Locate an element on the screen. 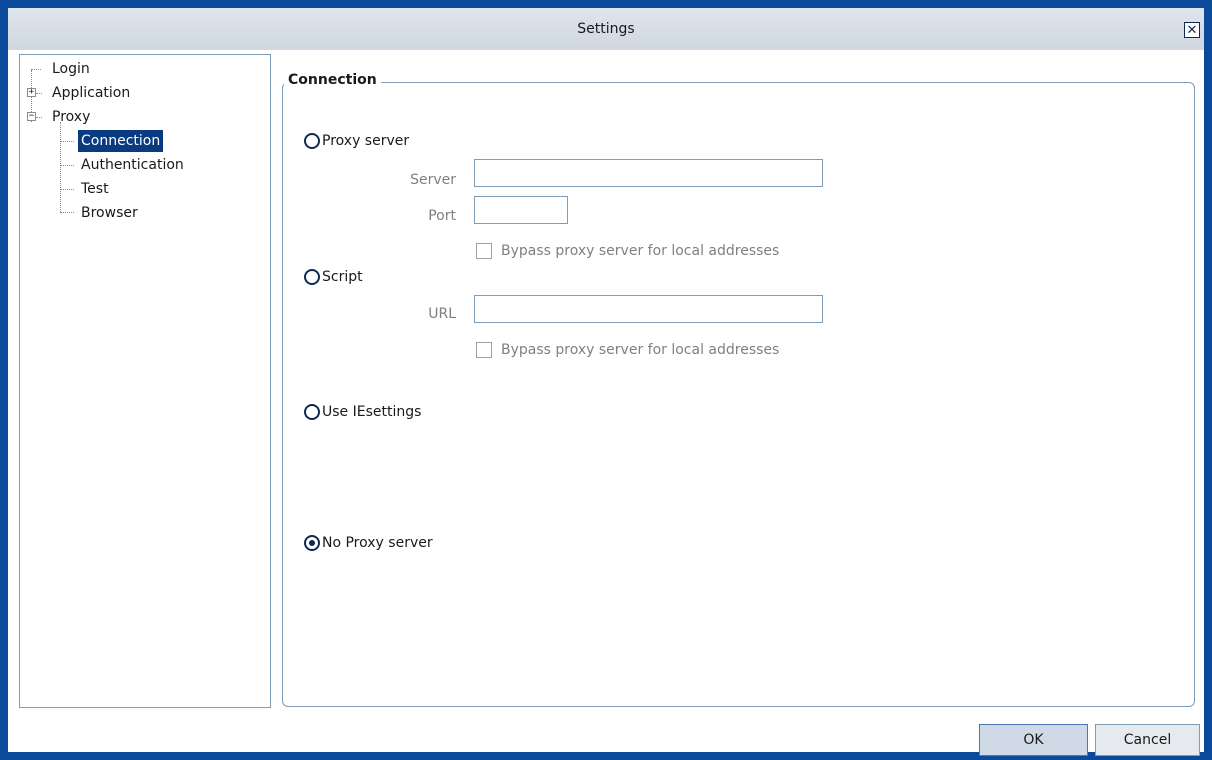 This screenshot has height=760, width=1212. port-label: Port is located at coordinates (442, 216).